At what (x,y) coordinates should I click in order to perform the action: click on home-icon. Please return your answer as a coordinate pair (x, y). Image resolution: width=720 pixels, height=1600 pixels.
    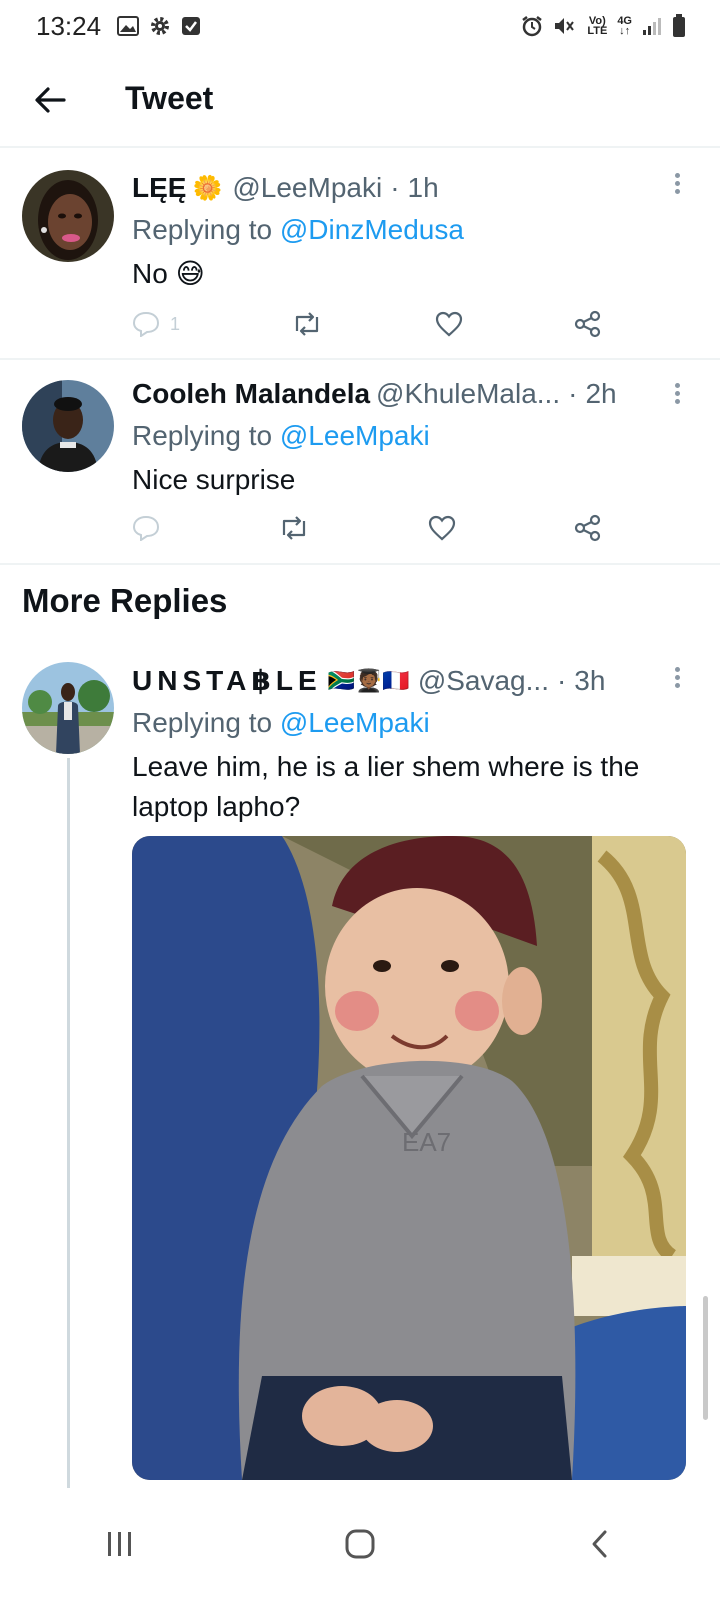
    Looking at the image, I should click on (360, 1544).